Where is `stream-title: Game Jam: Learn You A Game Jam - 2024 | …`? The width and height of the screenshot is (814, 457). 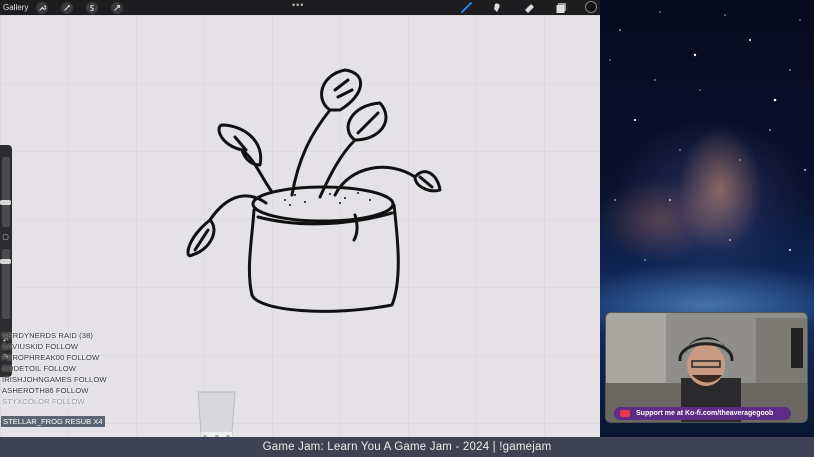 stream-title: Game Jam: Learn You A Game Jam - 2024 | … is located at coordinates (407, 447).